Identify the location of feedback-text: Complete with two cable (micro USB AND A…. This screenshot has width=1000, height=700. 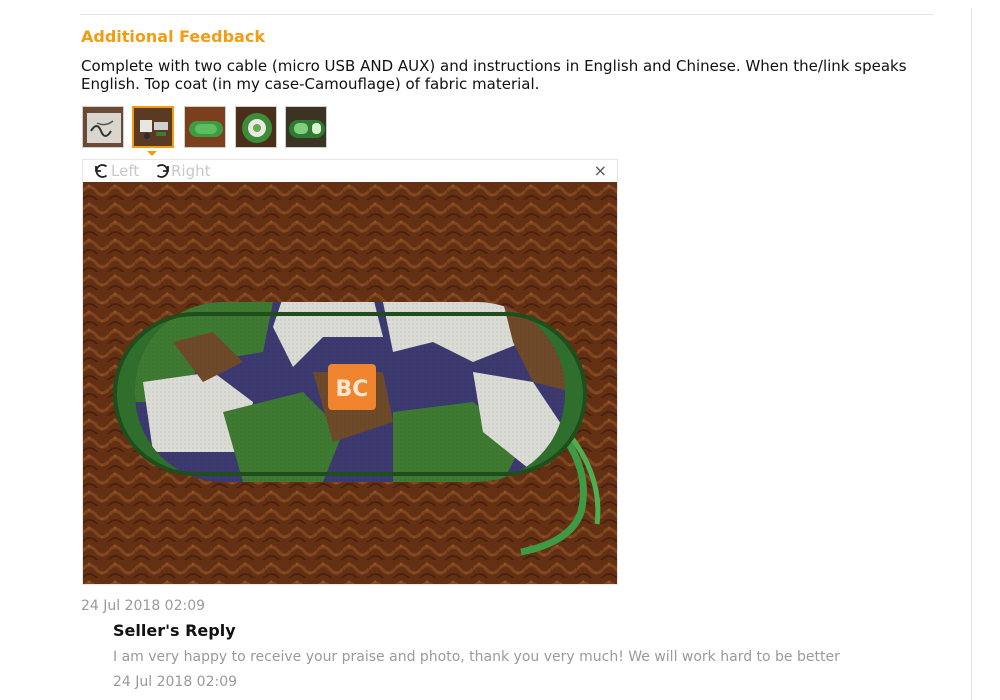
(494, 75).